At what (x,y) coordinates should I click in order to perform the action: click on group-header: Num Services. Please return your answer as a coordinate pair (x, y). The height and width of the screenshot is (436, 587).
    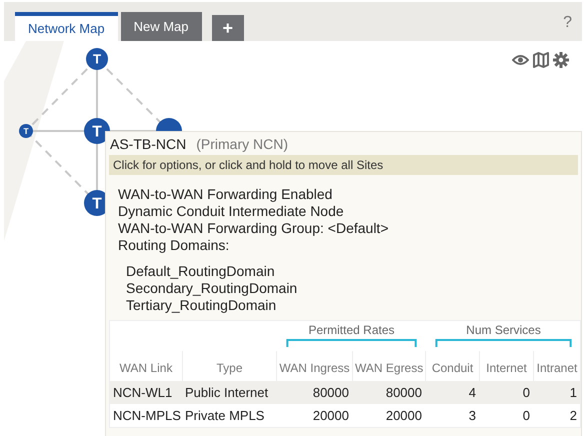
    Looking at the image, I should click on (503, 330).